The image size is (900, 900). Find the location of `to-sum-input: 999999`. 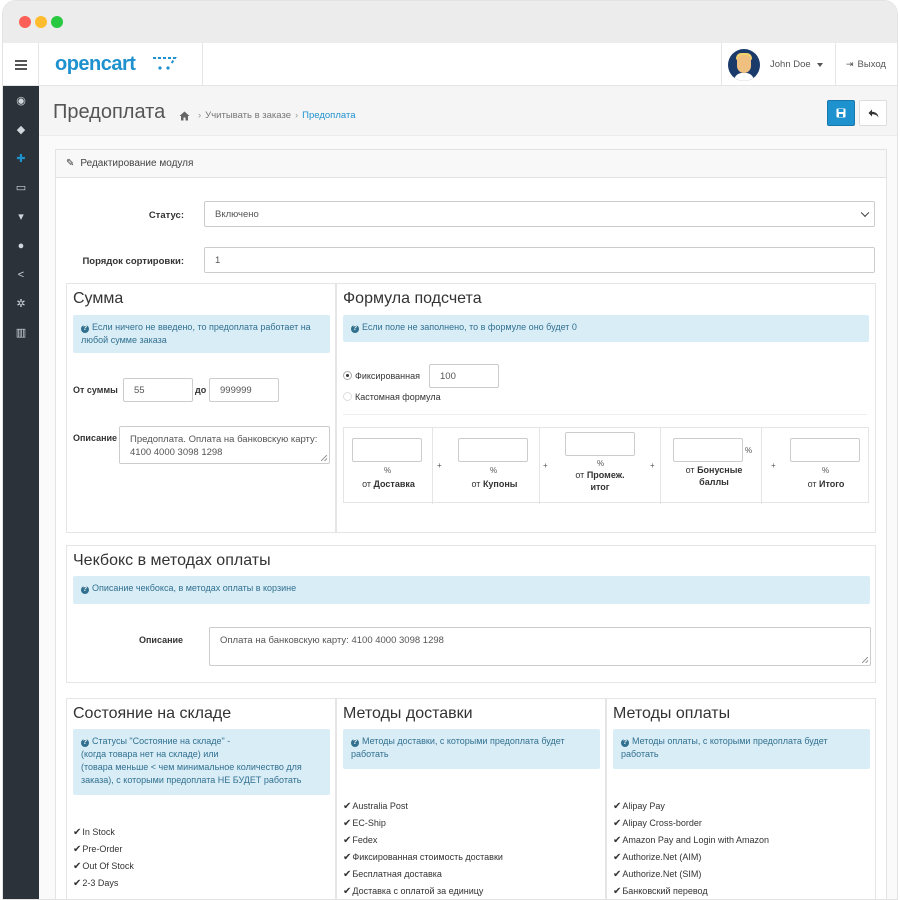

to-sum-input: 999999 is located at coordinates (244, 390).